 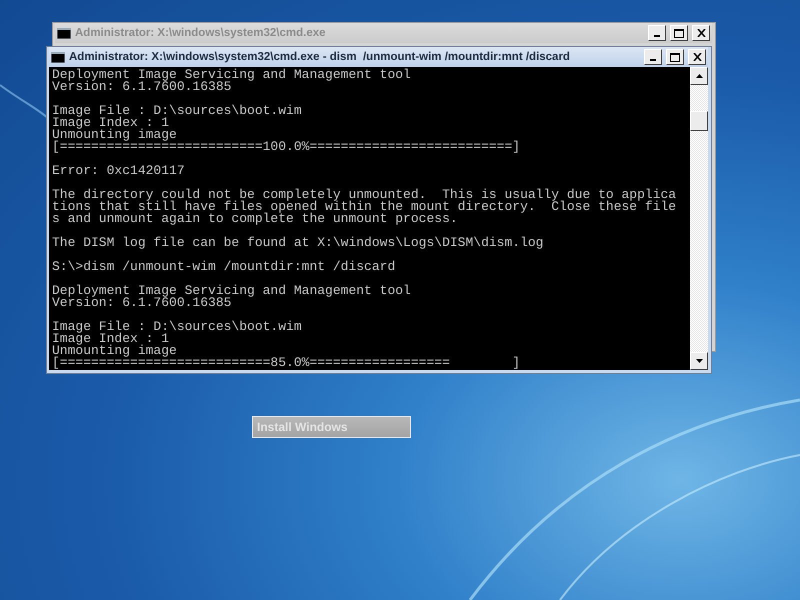 I want to click on console-line: The directory could not be completely unmounted. This is usually due to applica, so click(x=365, y=195).